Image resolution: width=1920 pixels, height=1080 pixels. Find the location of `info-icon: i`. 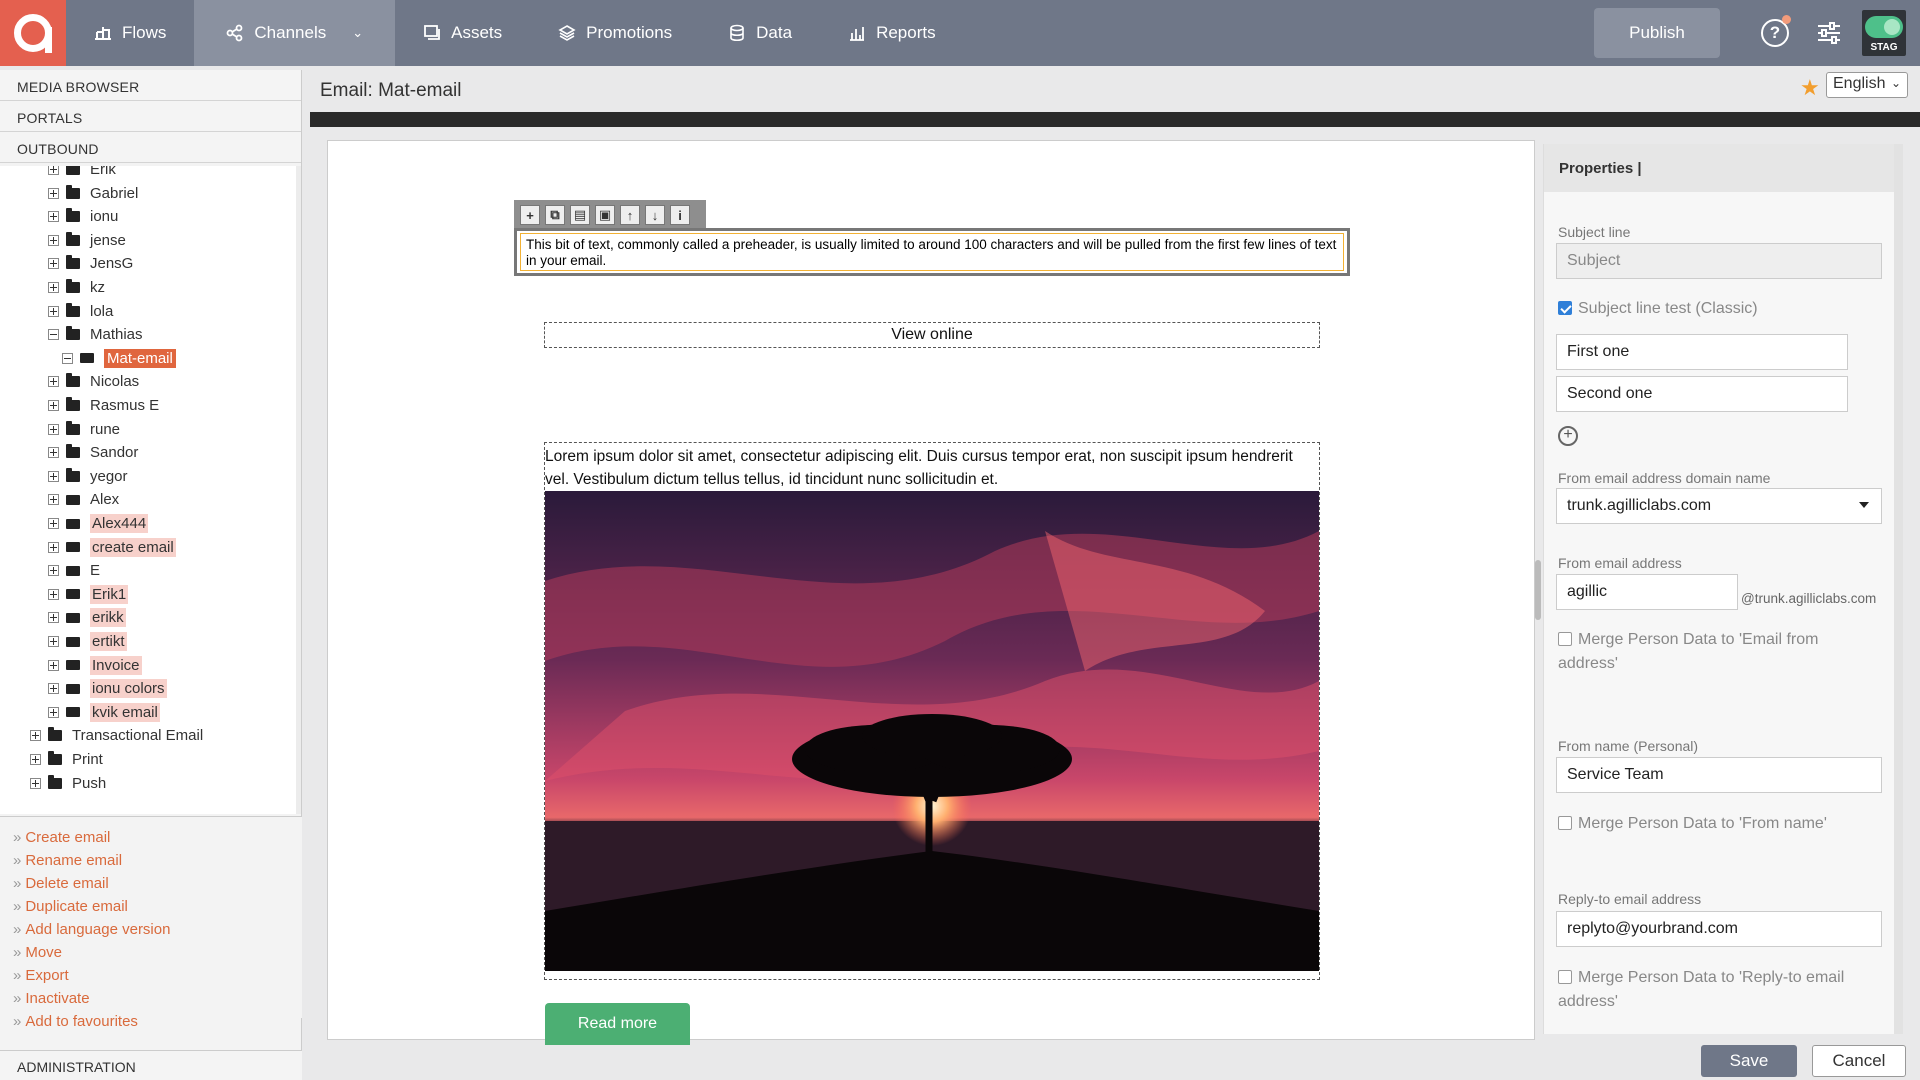

info-icon: i is located at coordinates (680, 215).